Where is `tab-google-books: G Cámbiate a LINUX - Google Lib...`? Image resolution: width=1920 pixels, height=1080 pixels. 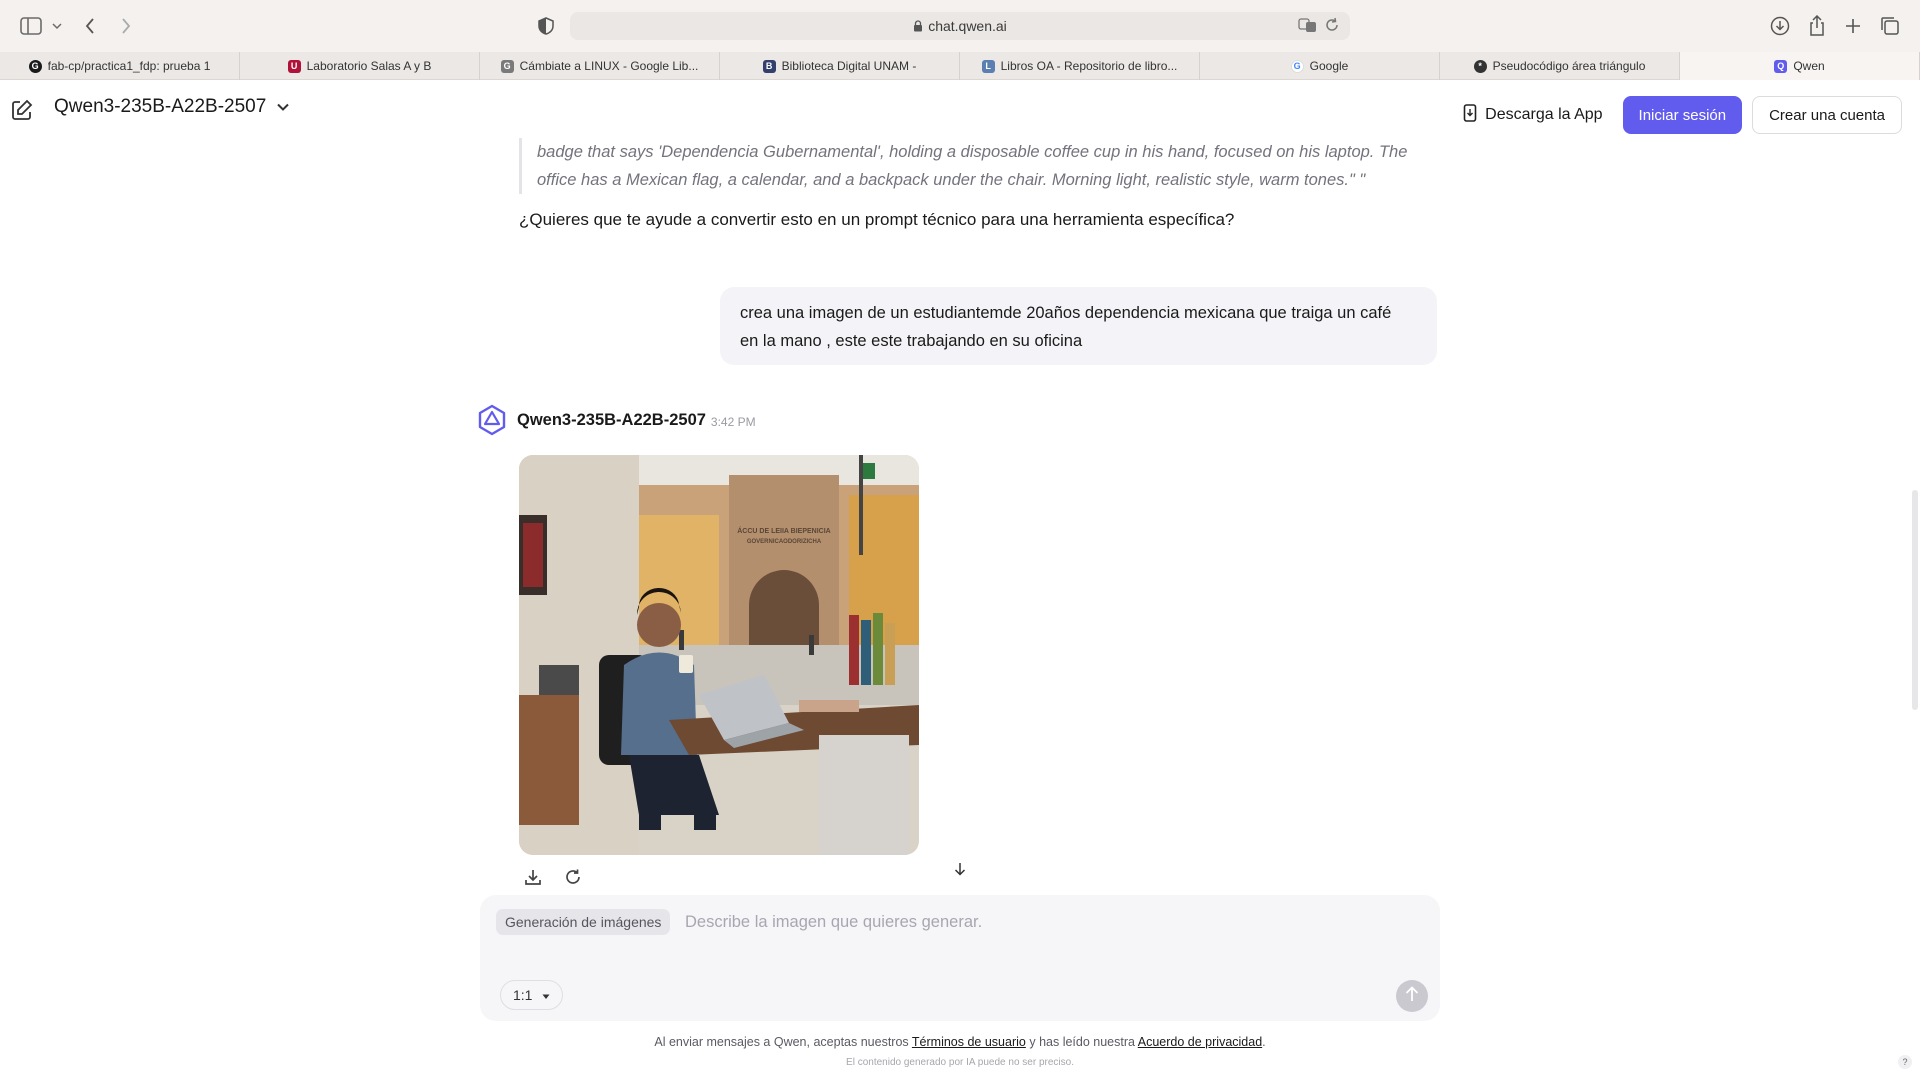
tab-google-books: G Cámbiate a LINUX - Google Lib... is located at coordinates (600, 66).